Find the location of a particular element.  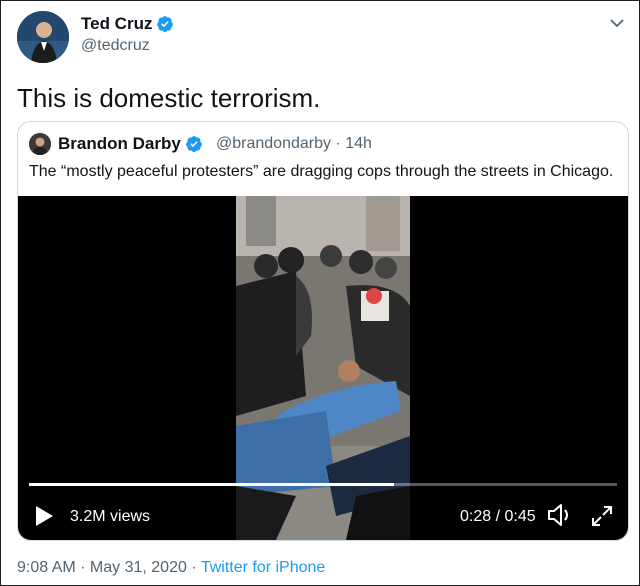

video-time: 0:28 / 0:45 is located at coordinates (498, 516).